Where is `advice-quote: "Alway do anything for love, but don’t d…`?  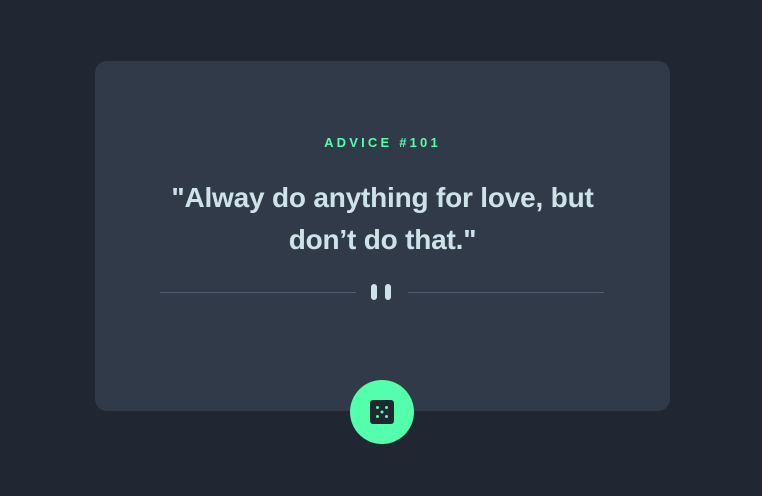
advice-quote: "Alway do anything for love, but don’t d… is located at coordinates (382, 218).